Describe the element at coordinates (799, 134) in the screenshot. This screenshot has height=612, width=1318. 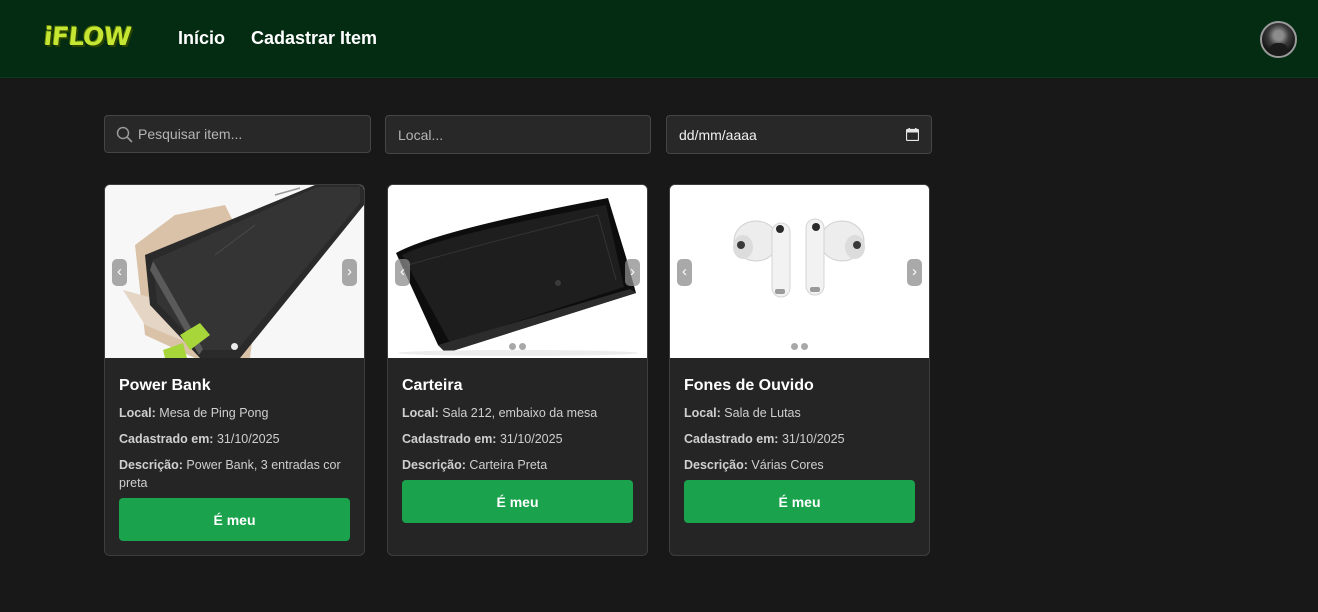
I see `date-field: dd/mm/aaaa` at that location.